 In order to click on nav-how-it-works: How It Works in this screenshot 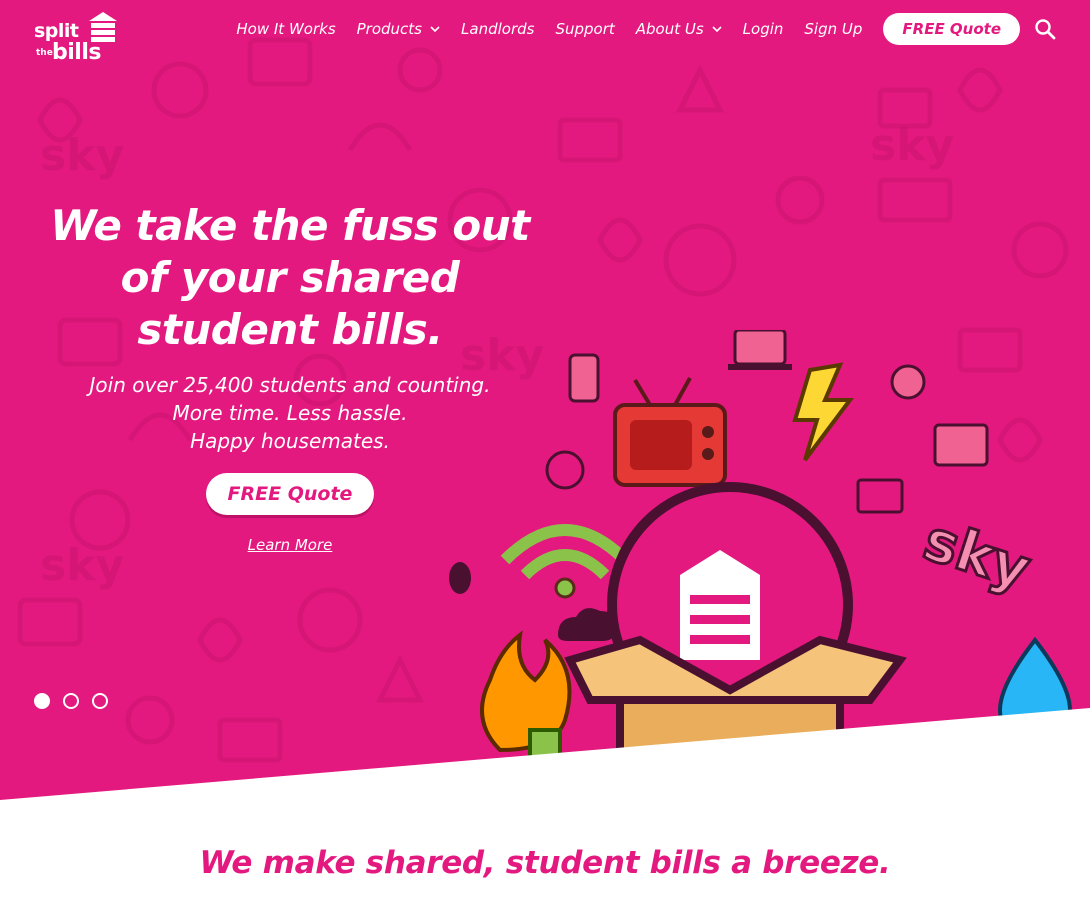, I will do `click(285, 29)`.